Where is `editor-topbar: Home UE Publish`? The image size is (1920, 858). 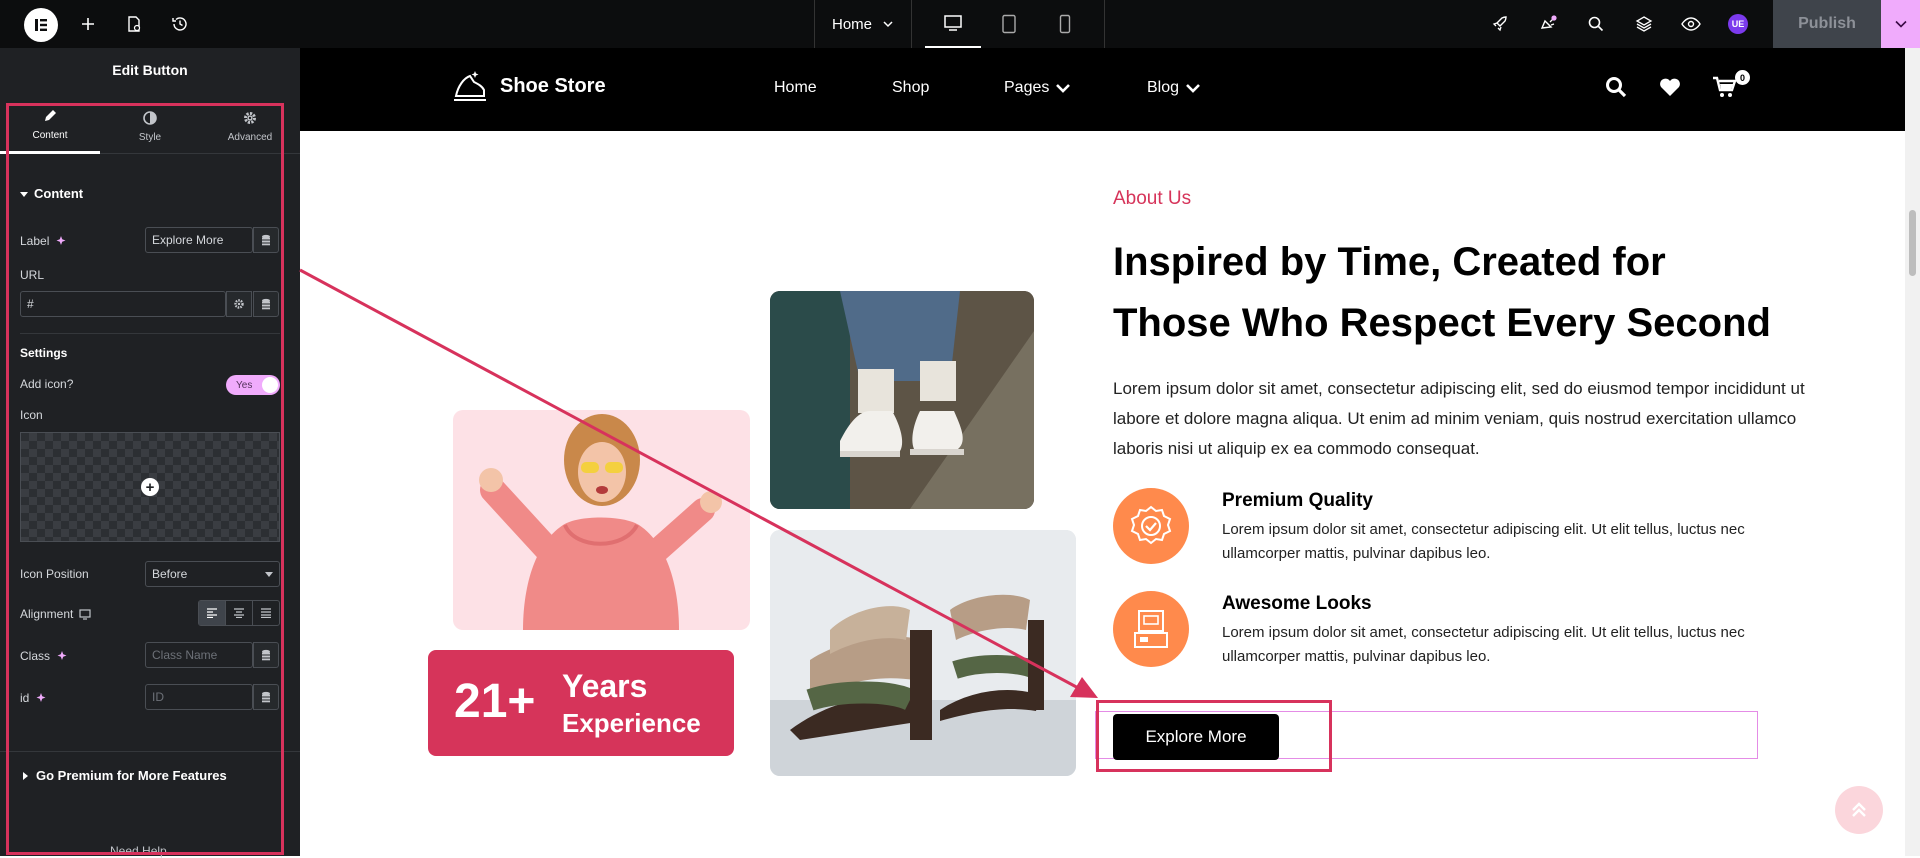 editor-topbar: Home UE Publish is located at coordinates (960, 24).